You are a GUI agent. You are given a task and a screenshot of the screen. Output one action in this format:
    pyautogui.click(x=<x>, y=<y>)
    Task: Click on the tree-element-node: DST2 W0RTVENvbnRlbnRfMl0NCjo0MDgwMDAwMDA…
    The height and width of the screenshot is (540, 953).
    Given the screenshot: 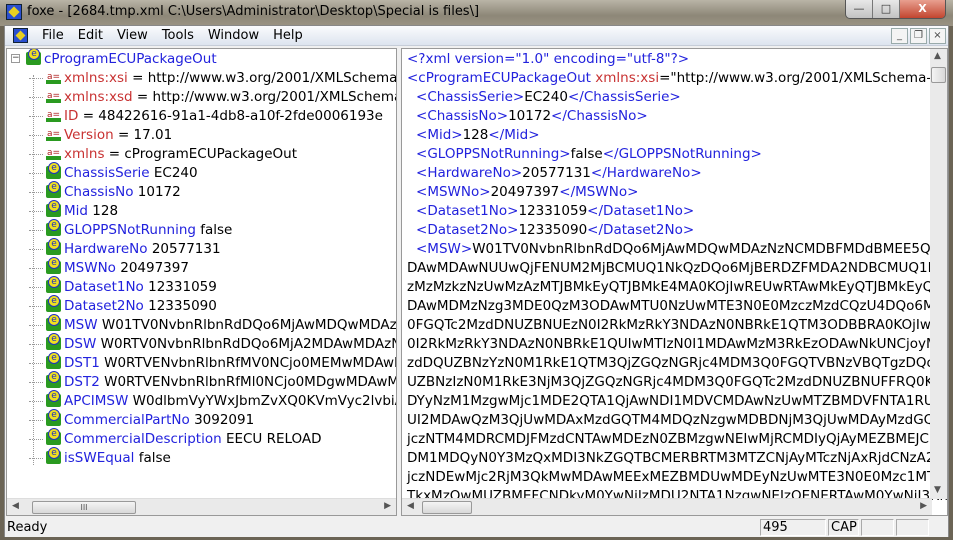 What is the action you would take?
    pyautogui.click(x=212, y=381)
    